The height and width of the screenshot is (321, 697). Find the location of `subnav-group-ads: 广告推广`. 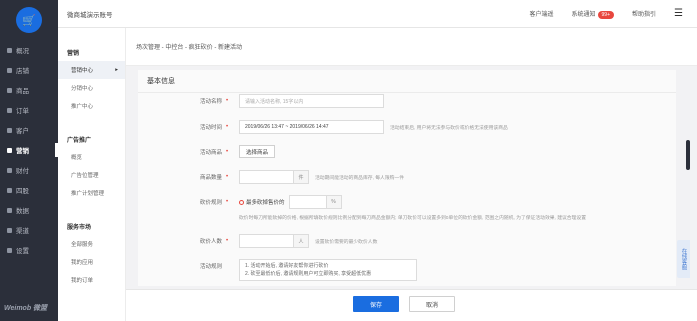

subnav-group-ads: 广告推广 is located at coordinates (79, 141).